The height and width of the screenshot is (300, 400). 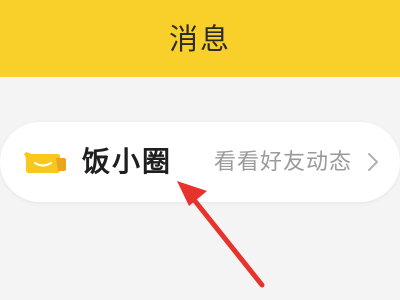 What do you see at coordinates (373, 162) in the screenshot?
I see `chevron-right-icon` at bounding box center [373, 162].